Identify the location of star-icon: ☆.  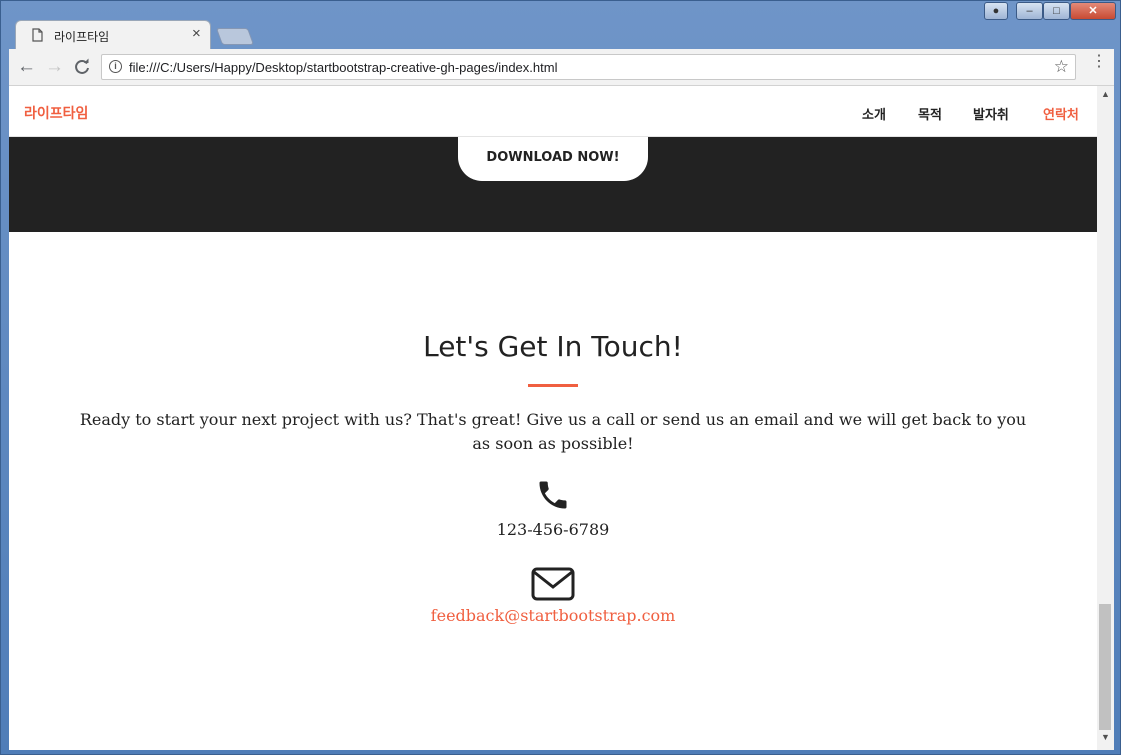
(1061, 67).